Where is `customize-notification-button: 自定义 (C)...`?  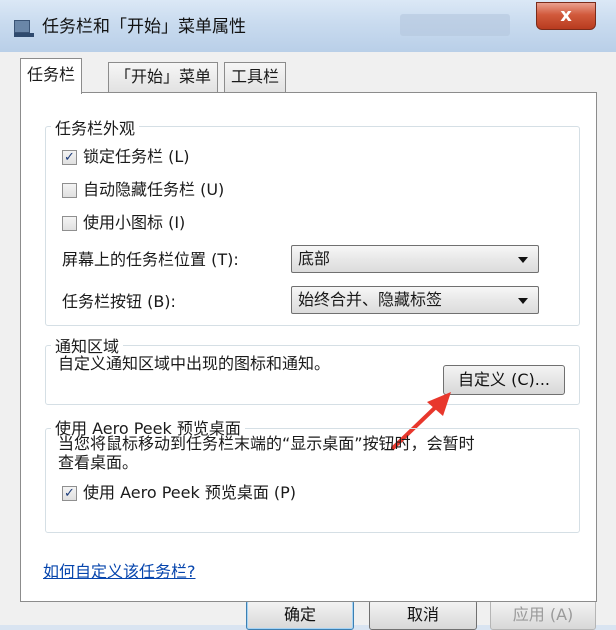
customize-notification-button: 自定义 (C)... is located at coordinates (504, 380).